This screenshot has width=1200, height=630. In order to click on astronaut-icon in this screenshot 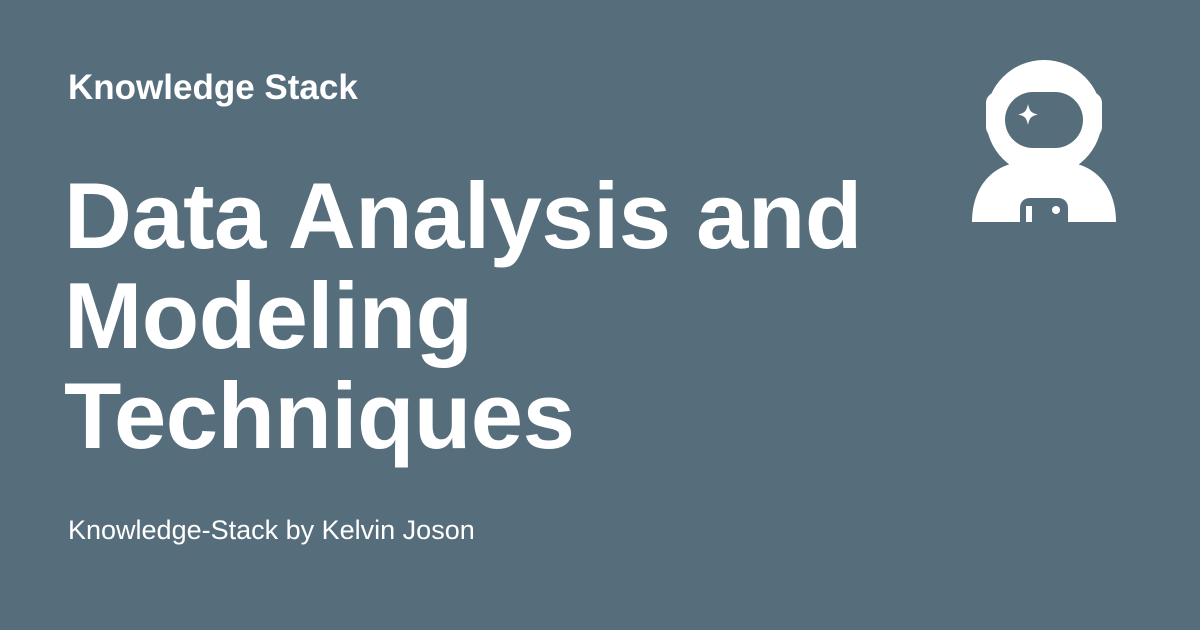, I will do `click(1044, 141)`.